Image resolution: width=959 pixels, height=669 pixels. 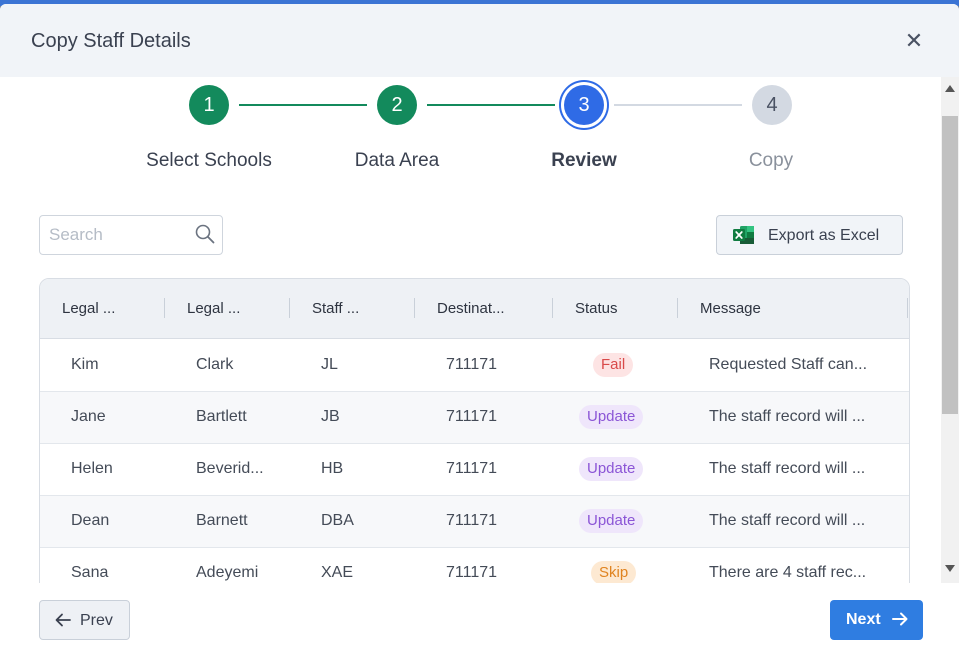 I want to click on dialog-title: Copy Staff Details, so click(x=111, y=41).